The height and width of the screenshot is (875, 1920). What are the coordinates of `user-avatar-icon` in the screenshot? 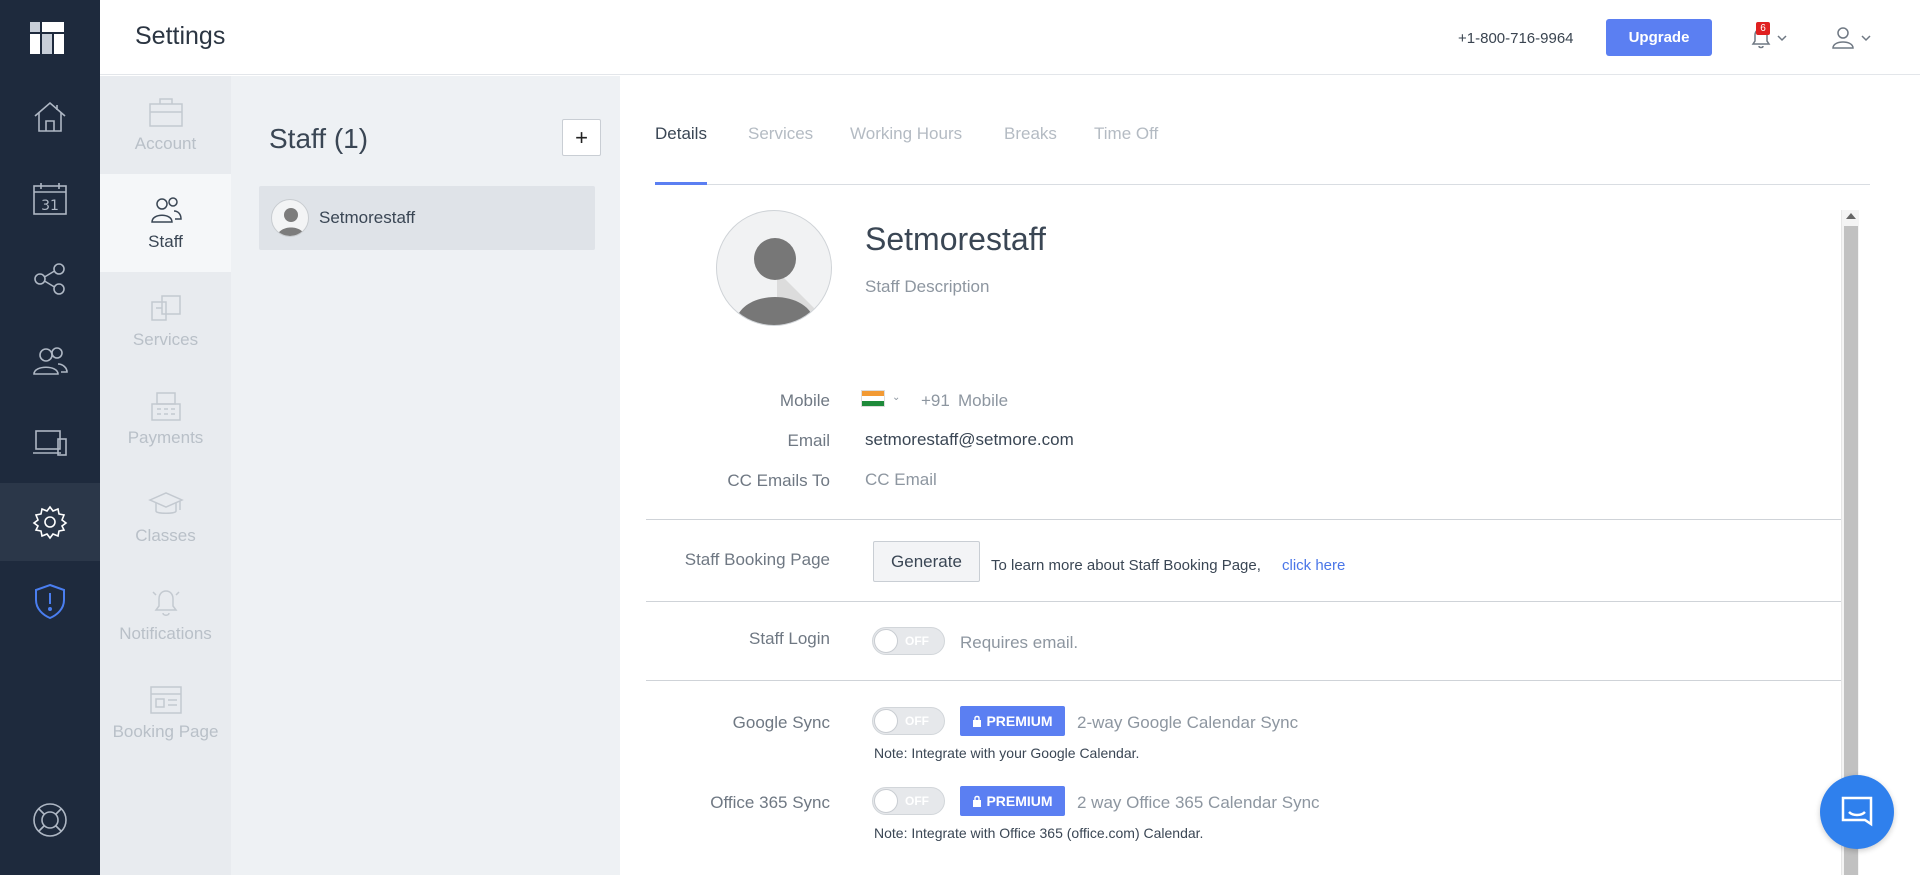 It's located at (1851, 38).